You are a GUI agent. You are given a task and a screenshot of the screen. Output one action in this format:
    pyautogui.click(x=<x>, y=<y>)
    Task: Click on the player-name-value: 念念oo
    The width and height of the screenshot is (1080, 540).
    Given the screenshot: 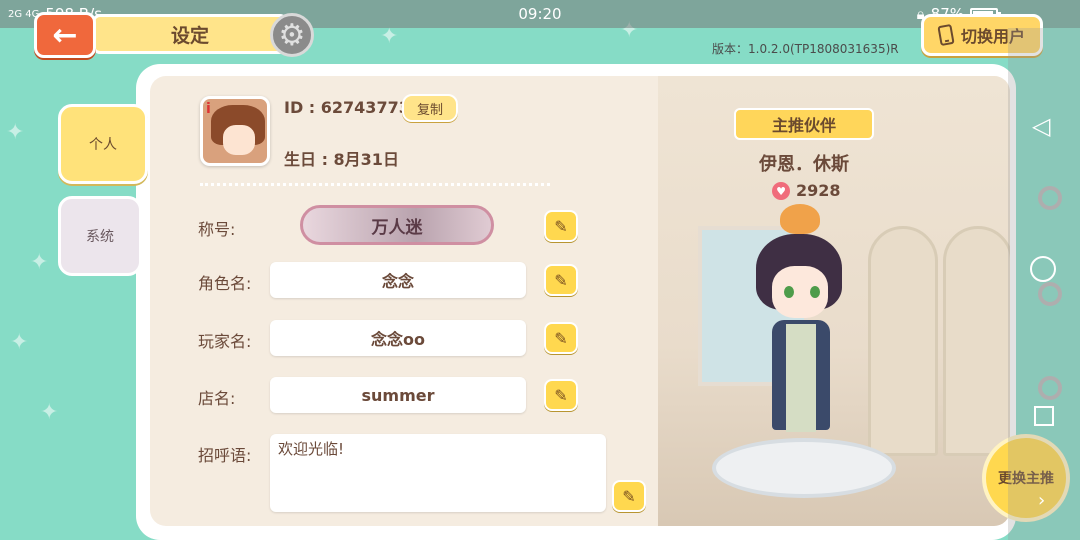 What is the action you would take?
    pyautogui.click(x=398, y=339)
    